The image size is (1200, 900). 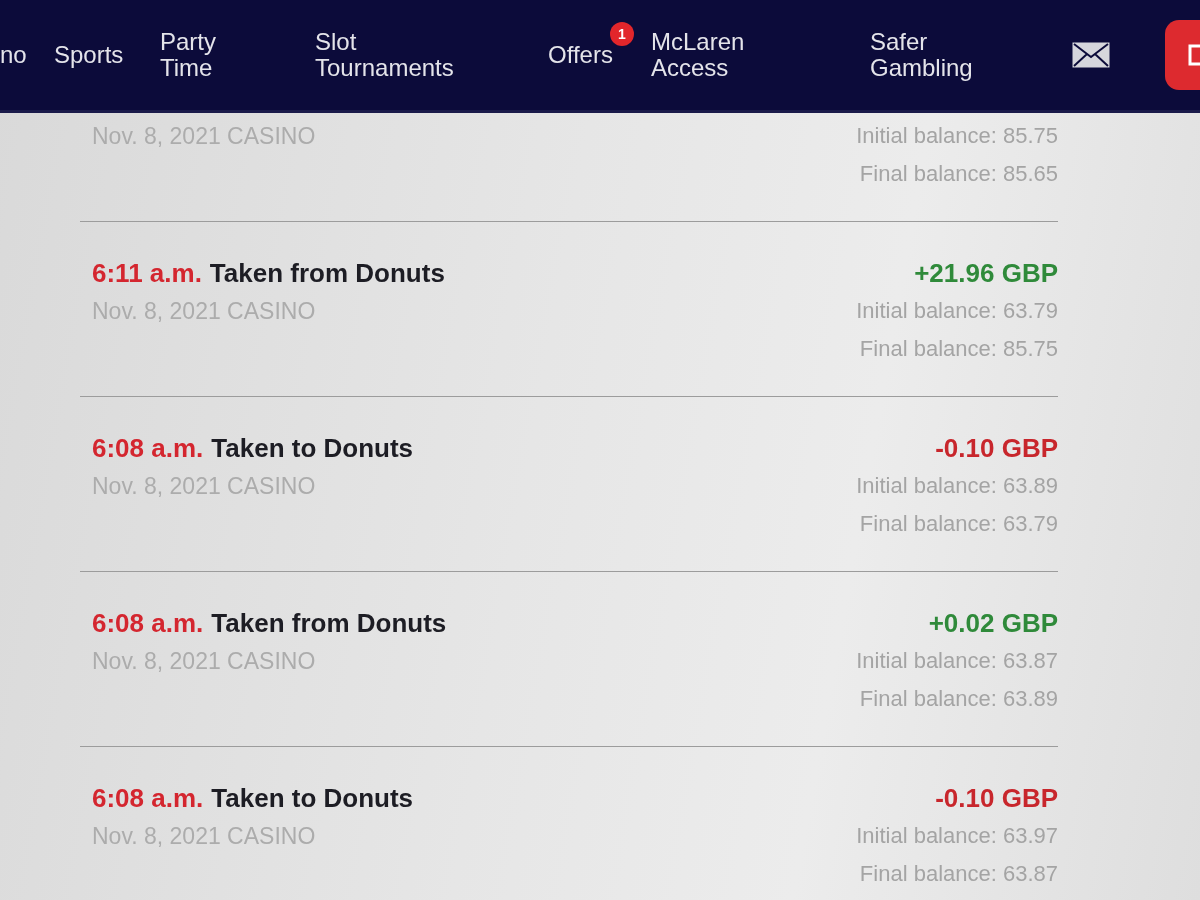 What do you see at coordinates (13, 55) in the screenshot?
I see `nav-link: no` at bounding box center [13, 55].